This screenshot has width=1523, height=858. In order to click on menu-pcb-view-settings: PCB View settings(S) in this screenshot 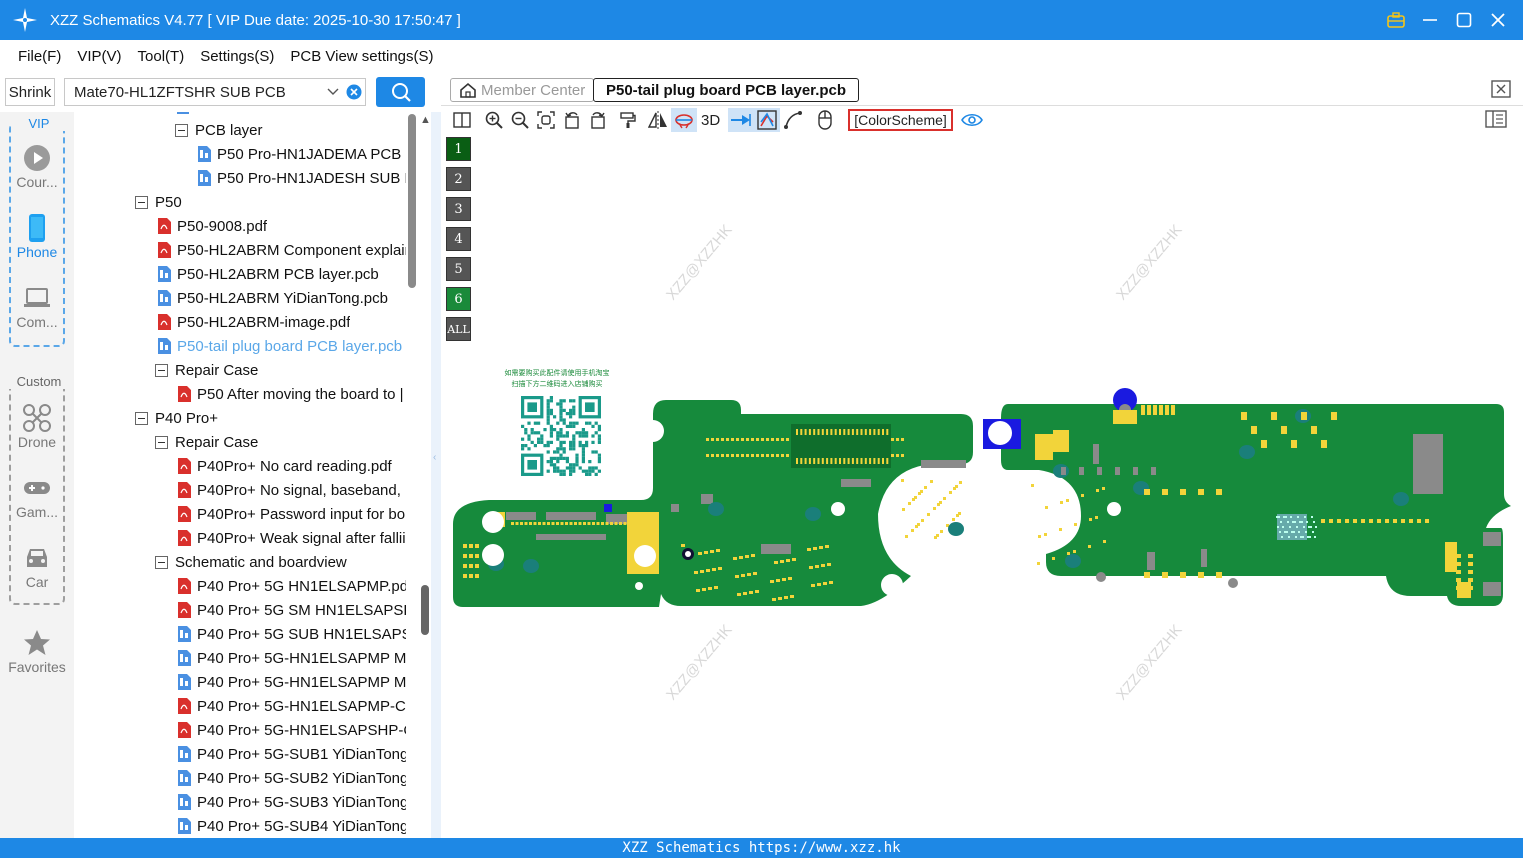, I will do `click(361, 56)`.